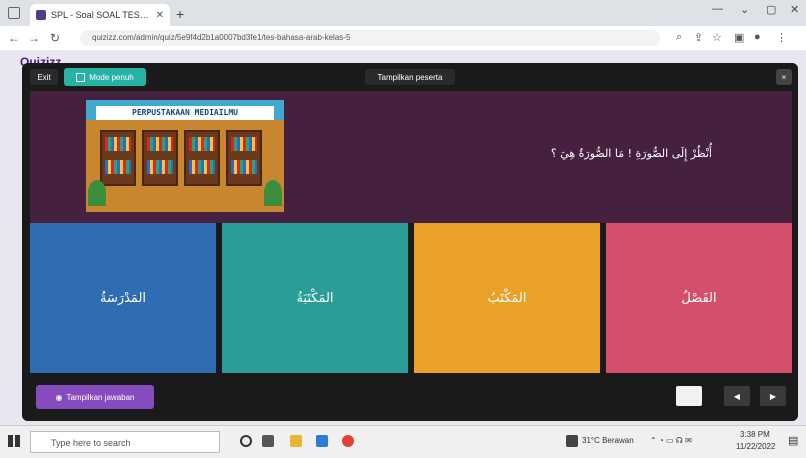 The height and width of the screenshot is (458, 806). I want to click on windows-start-icon, so click(14, 441).